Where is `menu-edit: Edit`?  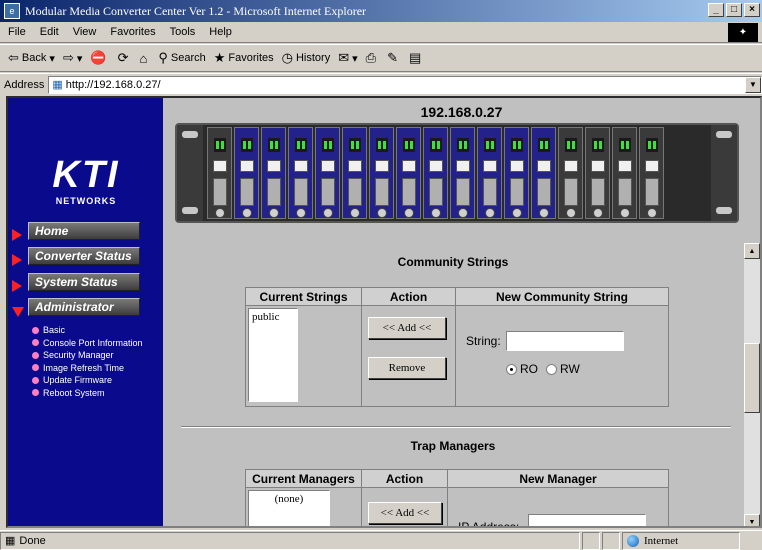
menu-edit: Edit is located at coordinates (49, 32).